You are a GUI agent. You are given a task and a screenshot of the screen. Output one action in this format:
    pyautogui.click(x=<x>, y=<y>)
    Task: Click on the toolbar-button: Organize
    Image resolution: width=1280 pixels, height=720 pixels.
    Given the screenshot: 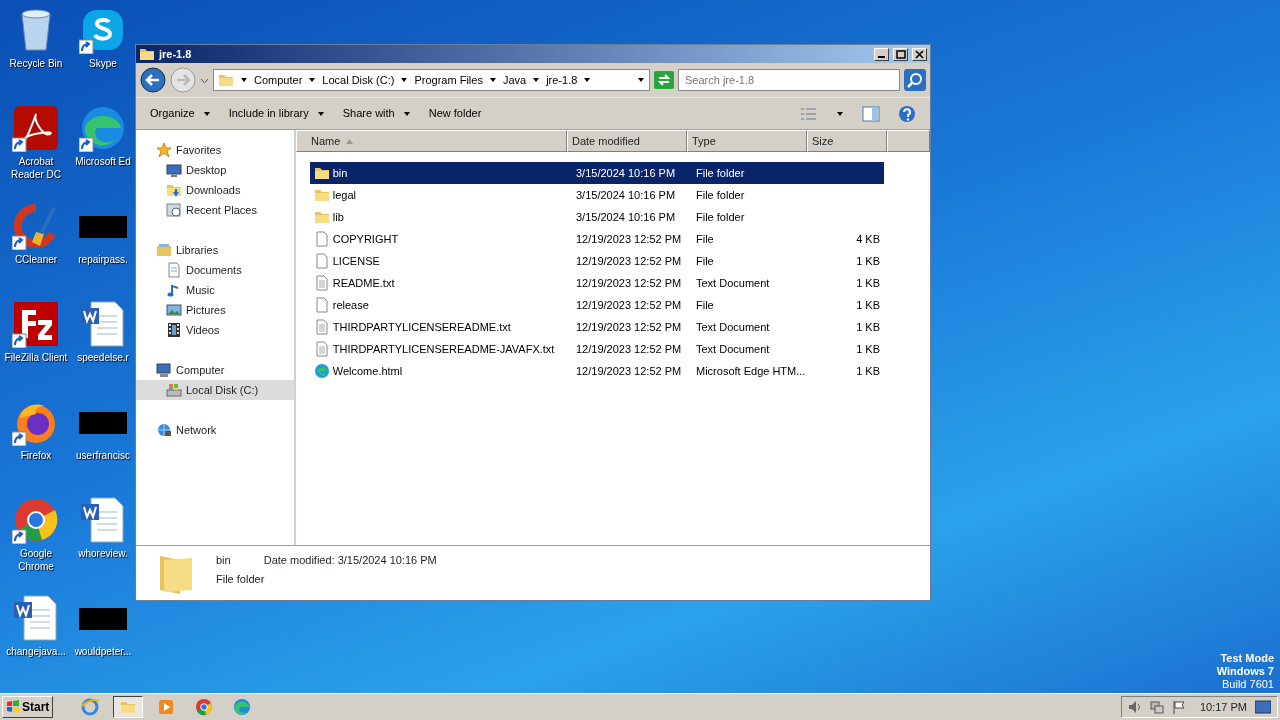 What is the action you would take?
    pyautogui.click(x=180, y=113)
    